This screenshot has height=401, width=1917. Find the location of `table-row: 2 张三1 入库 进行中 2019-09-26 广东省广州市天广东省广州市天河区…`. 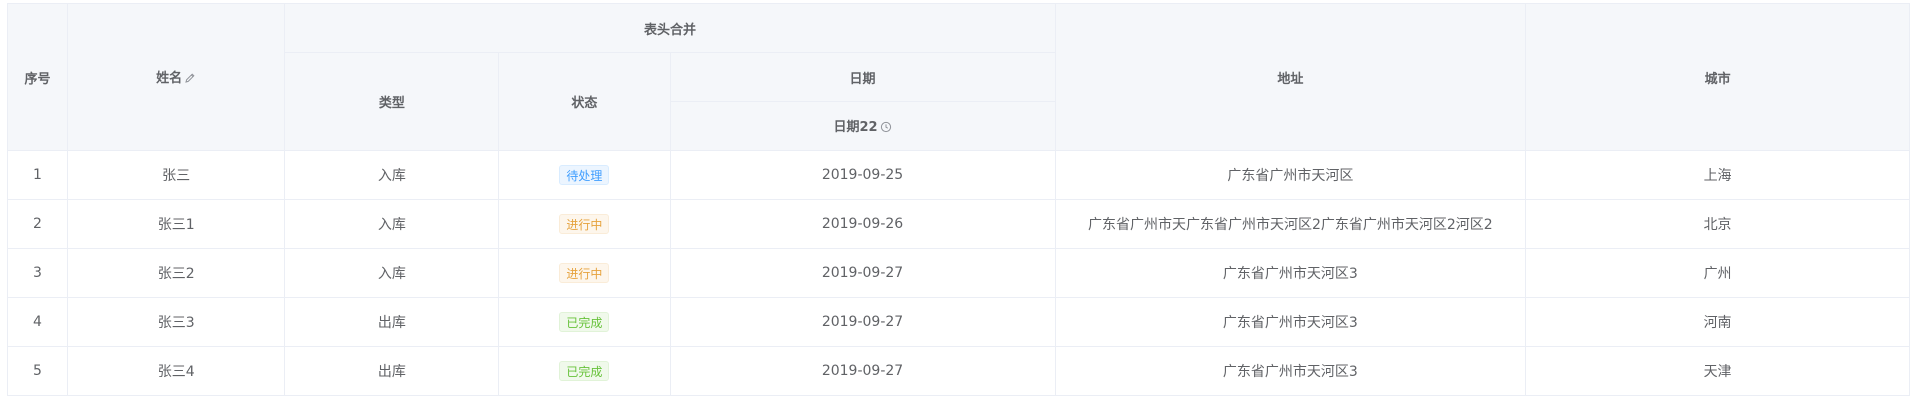

table-row: 2 张三1 入库 进行中 2019-09-26 广东省广州市天广东省广州市天河区… is located at coordinates (958, 224).